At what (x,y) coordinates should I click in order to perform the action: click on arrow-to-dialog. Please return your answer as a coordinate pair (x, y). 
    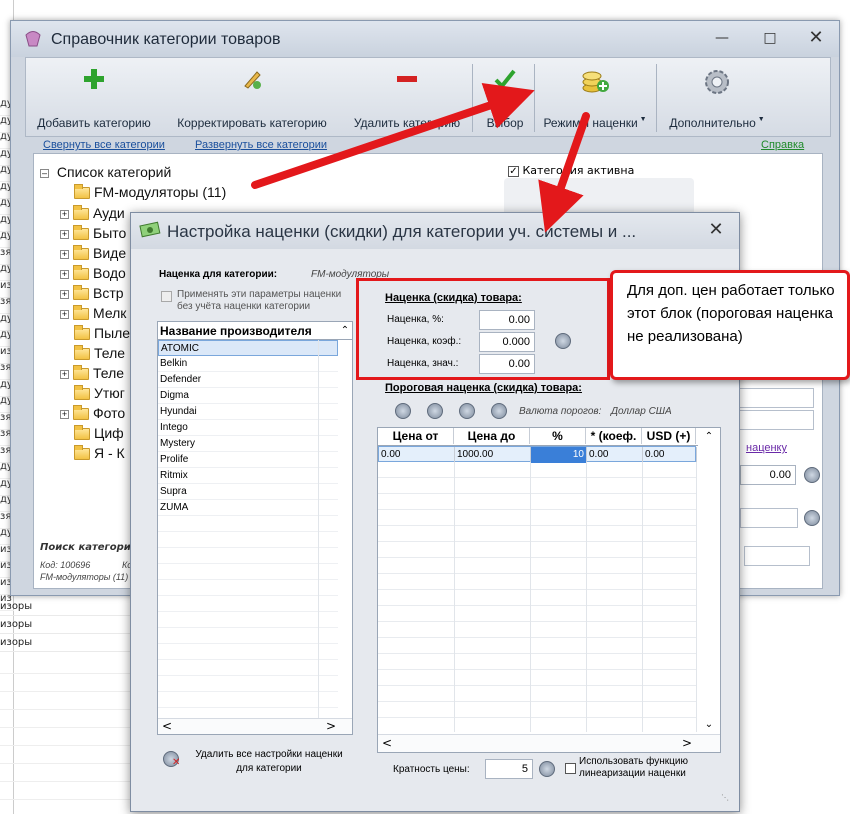
    Looking at the image, I should click on (564, 172).